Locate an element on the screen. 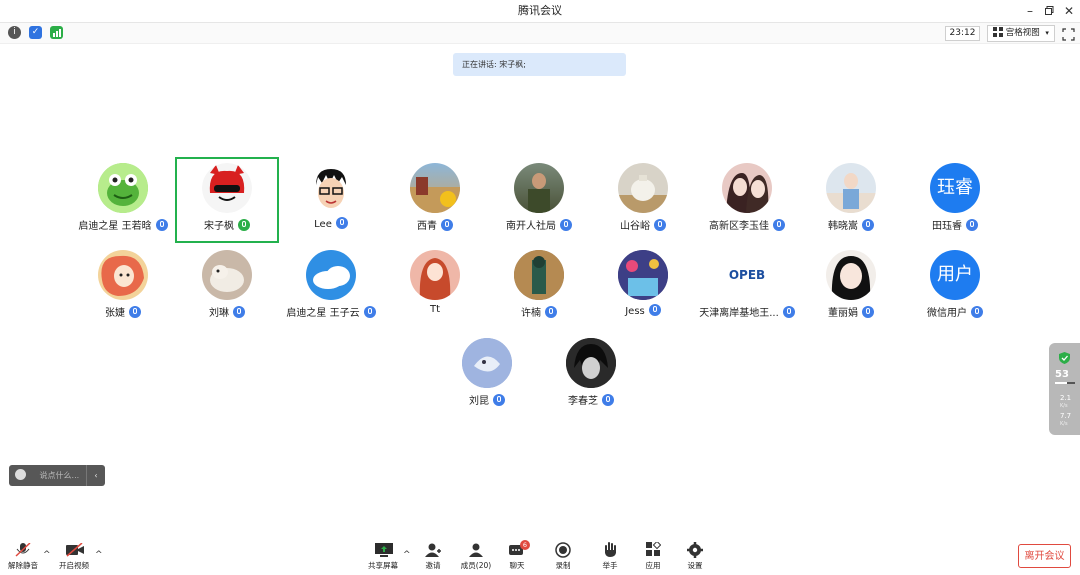 Image resolution: width=1080 pixels, height=575 pixels. participant-name: 董丽娟 is located at coordinates (843, 313).